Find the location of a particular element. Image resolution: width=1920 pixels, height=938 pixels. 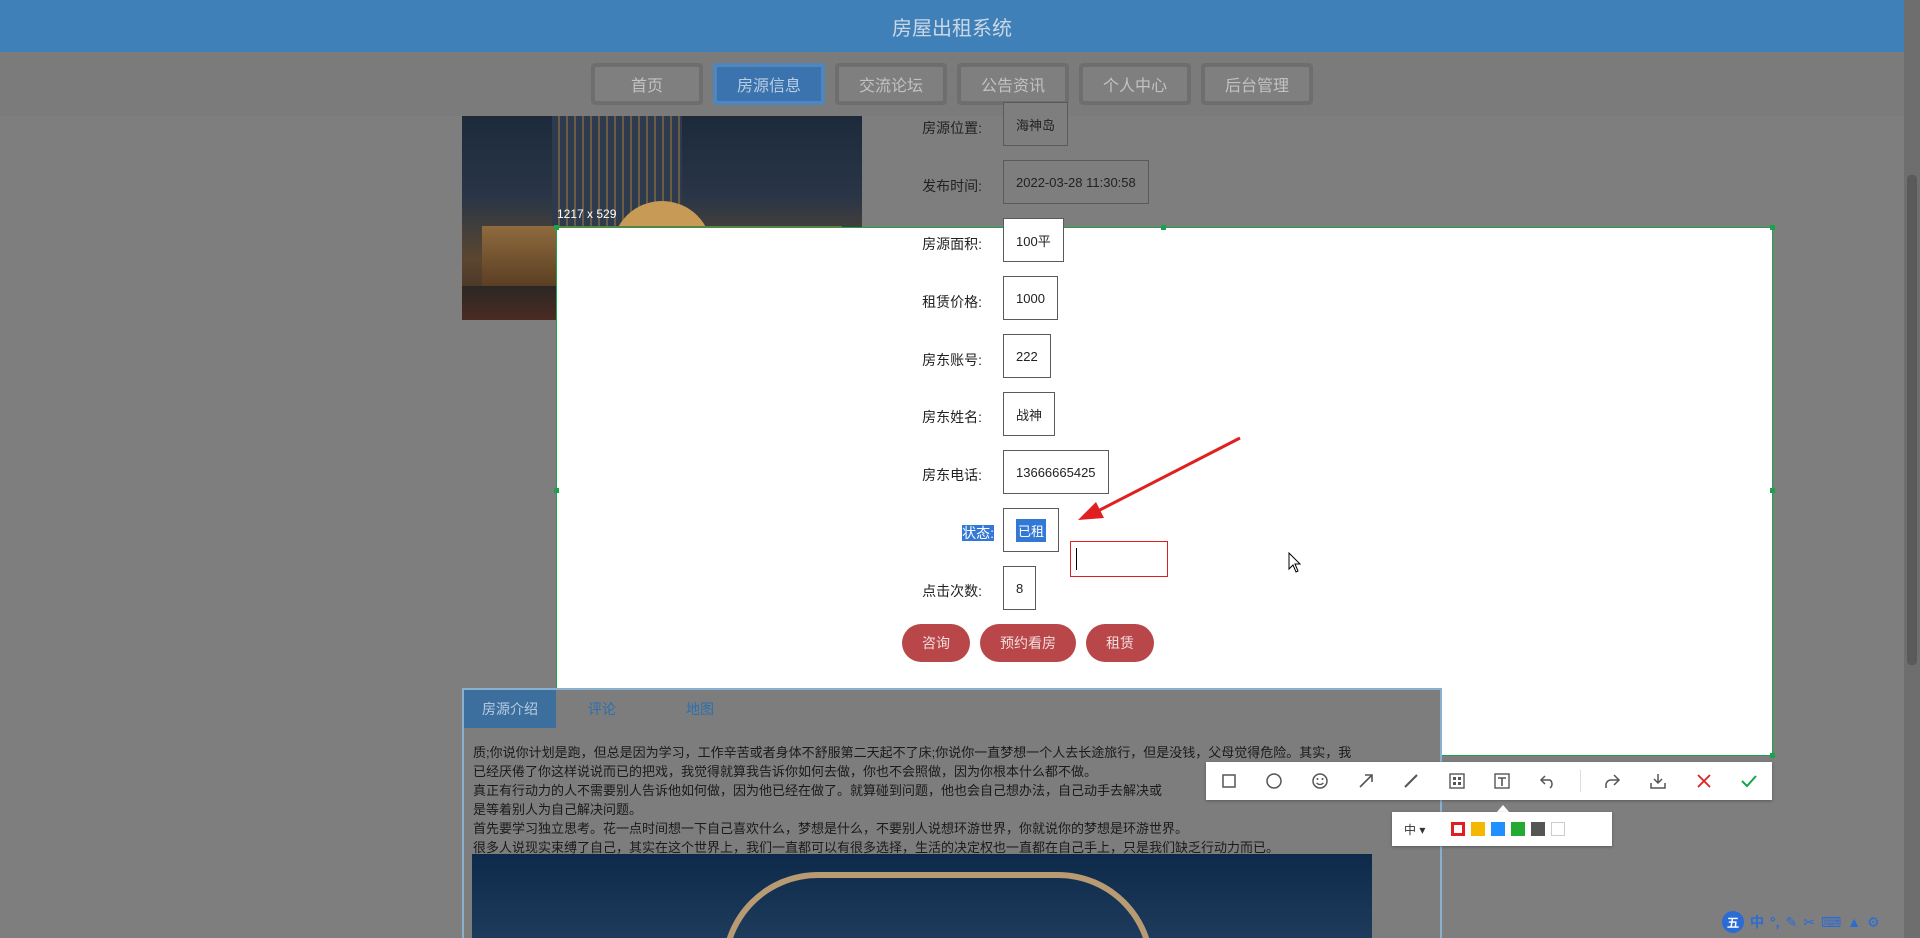

ellipse-icon is located at coordinates (1274, 781).